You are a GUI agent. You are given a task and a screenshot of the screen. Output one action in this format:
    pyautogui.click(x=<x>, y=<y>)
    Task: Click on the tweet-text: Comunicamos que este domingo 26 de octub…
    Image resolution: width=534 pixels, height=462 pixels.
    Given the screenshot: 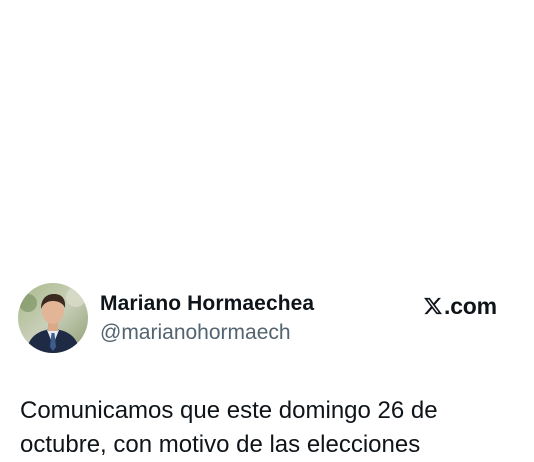 What is the action you would take?
    pyautogui.click(x=270, y=428)
    